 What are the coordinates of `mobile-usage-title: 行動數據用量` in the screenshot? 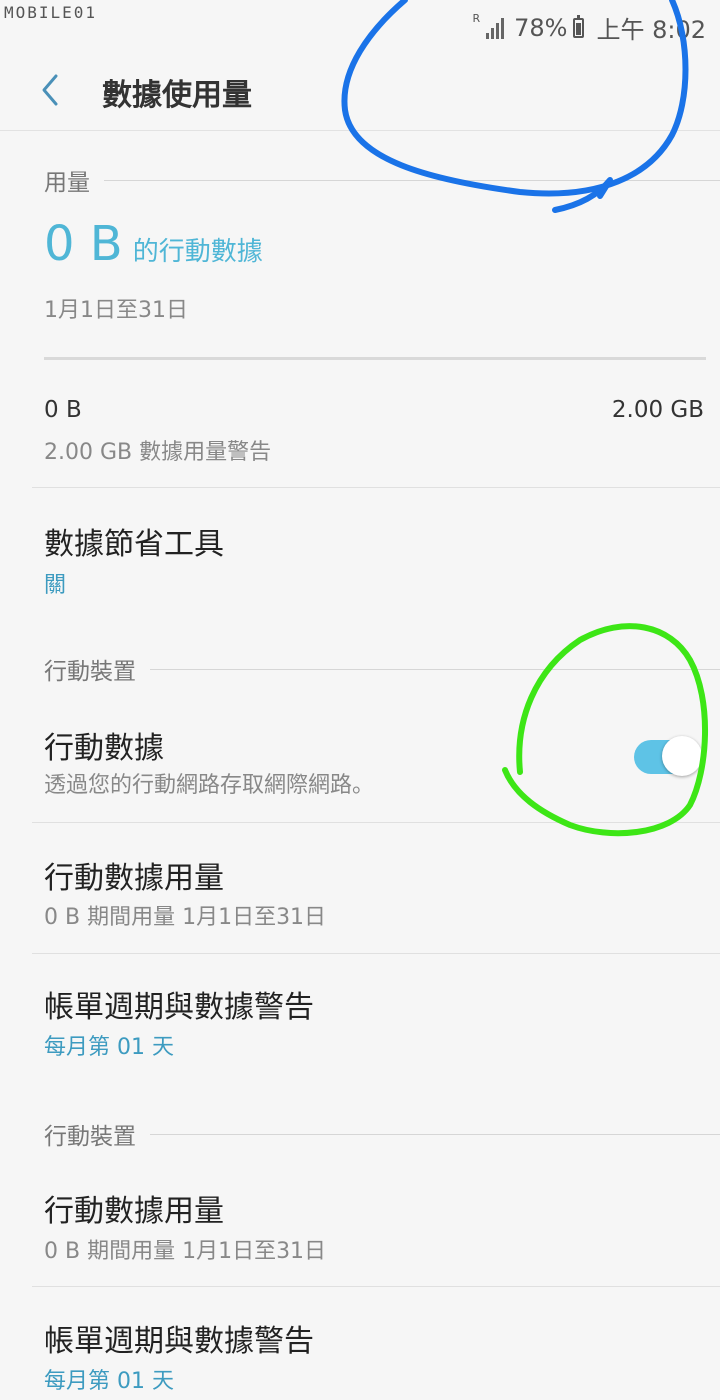 It's located at (134, 878).